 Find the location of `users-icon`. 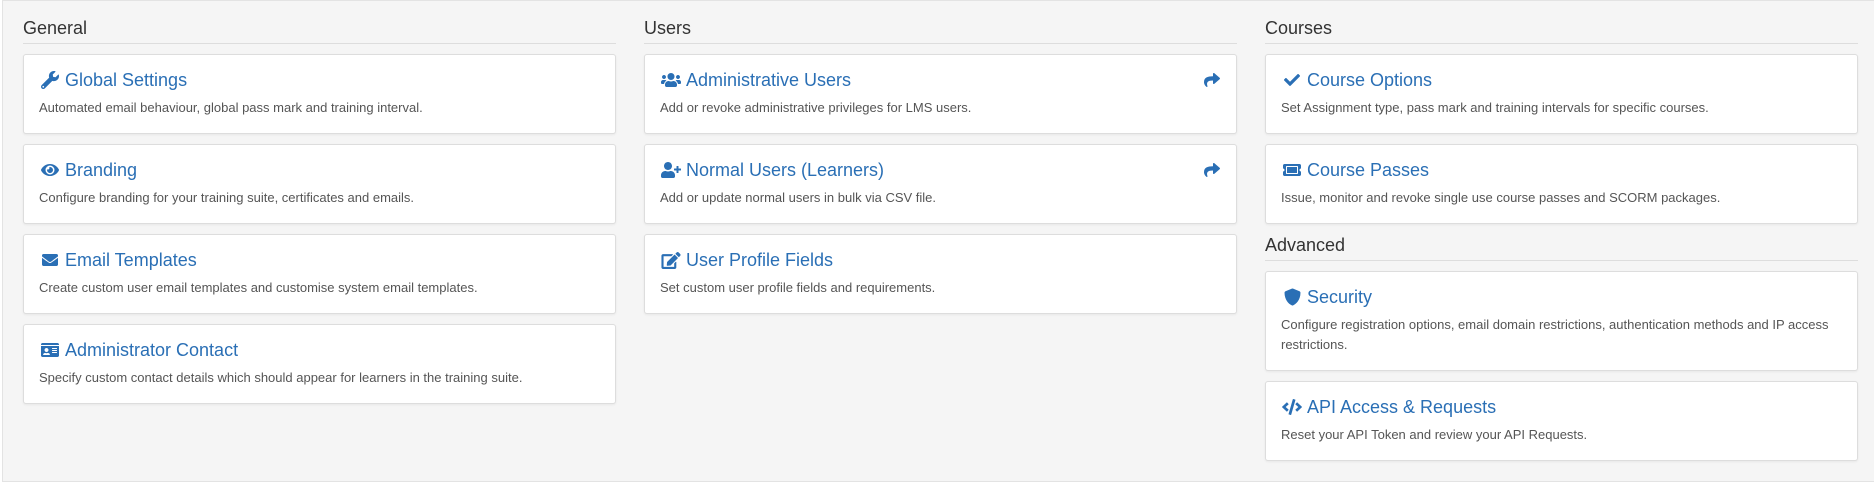

users-icon is located at coordinates (671, 80).